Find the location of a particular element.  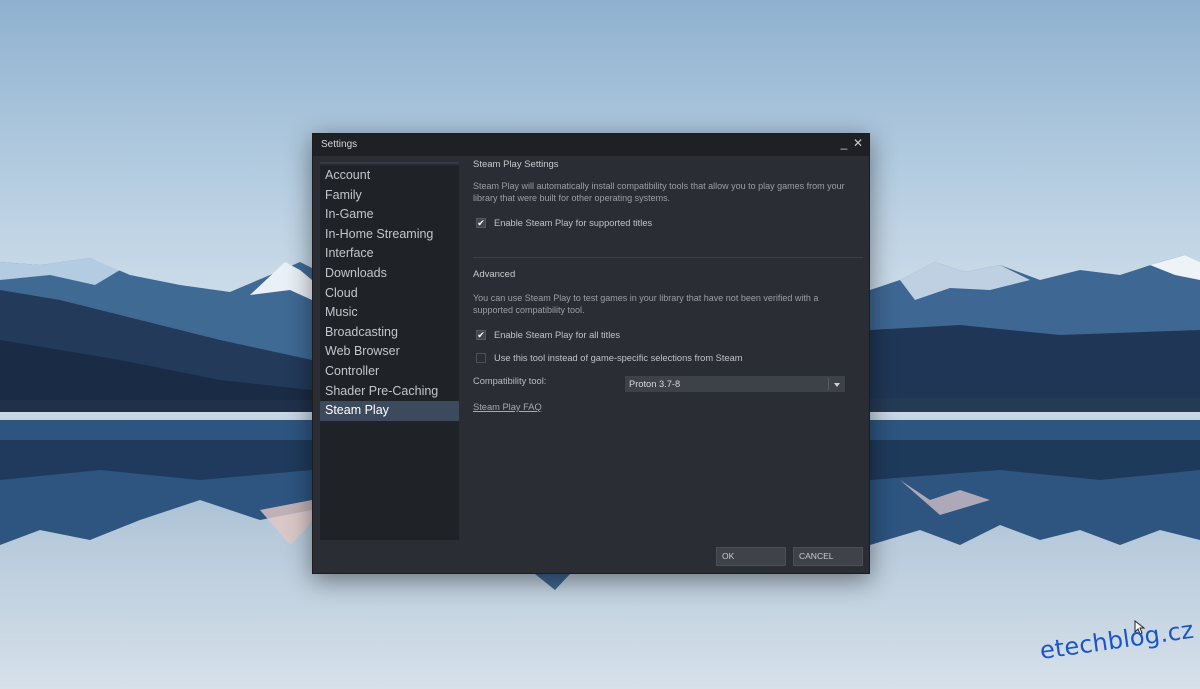

minimize-icon: _ is located at coordinates (844, 143).